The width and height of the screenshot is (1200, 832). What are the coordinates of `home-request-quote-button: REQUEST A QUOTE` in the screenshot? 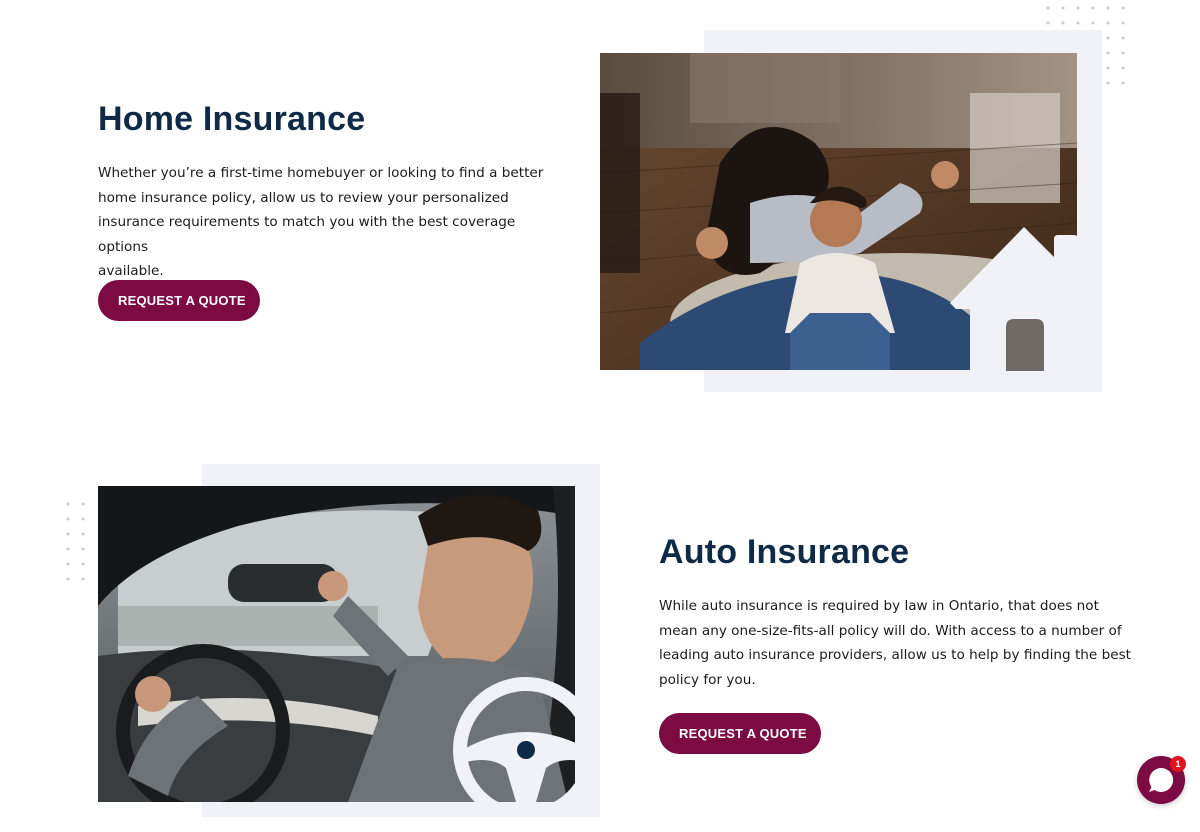 It's located at (179, 300).